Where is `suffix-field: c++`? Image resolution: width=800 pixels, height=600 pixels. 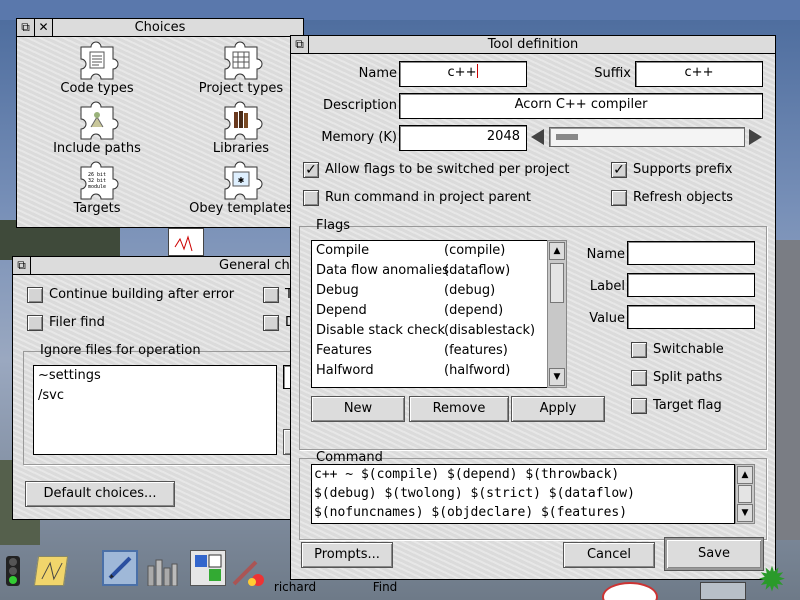 suffix-field: c++ is located at coordinates (699, 74).